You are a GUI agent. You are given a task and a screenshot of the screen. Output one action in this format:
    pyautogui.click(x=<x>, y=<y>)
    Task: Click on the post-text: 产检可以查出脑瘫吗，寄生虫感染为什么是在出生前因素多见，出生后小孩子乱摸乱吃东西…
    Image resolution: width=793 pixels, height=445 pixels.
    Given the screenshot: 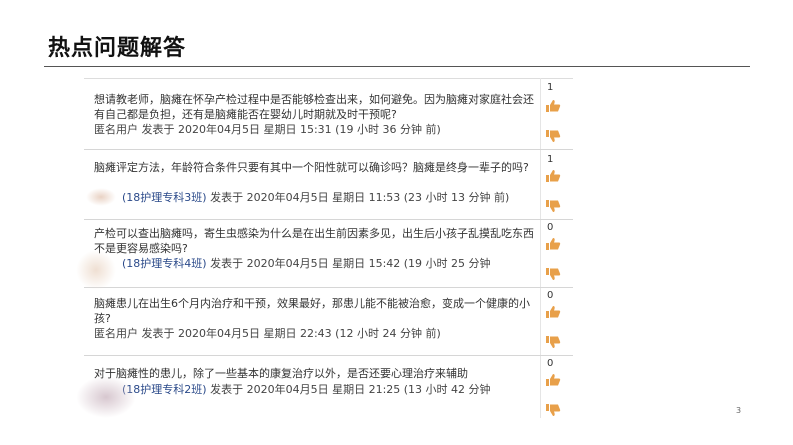 What is the action you would take?
    pyautogui.click(x=314, y=241)
    